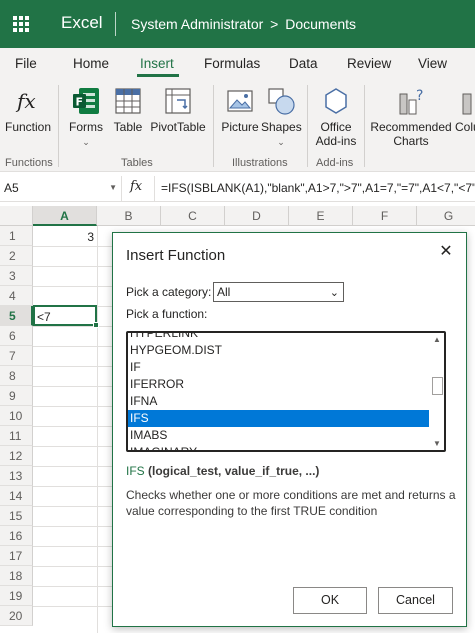  Describe the element at coordinates (129, 216) in the screenshot. I see `column-header: B` at that location.